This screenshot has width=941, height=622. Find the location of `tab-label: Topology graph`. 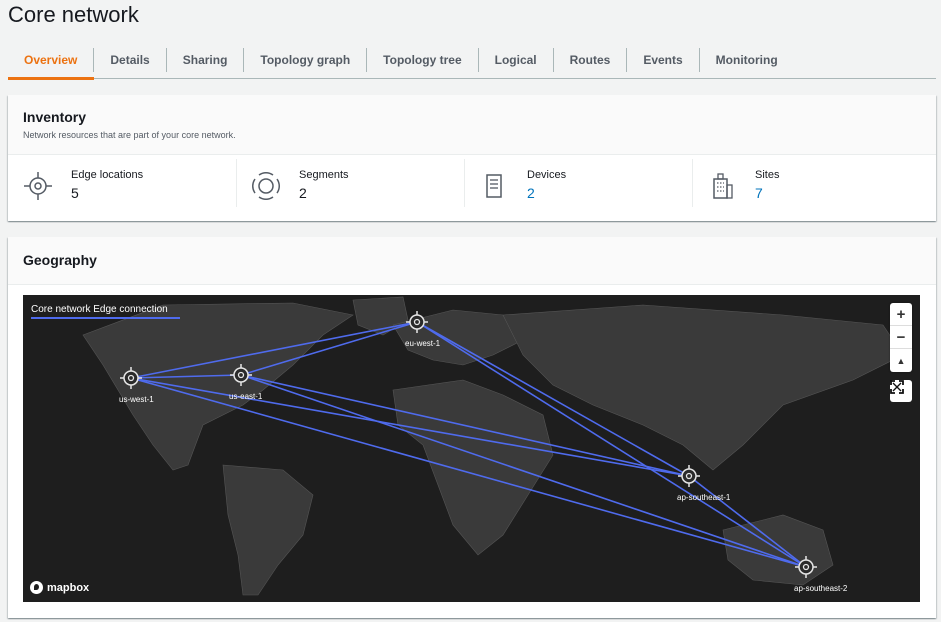

tab-label: Topology graph is located at coordinates (306, 60).